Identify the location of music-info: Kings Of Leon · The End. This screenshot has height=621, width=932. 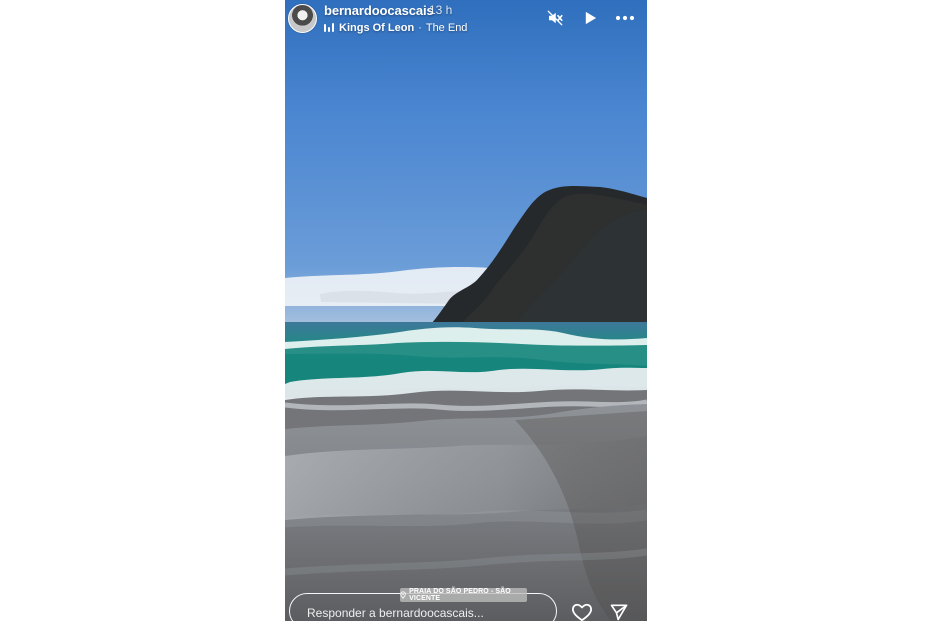
(395, 28).